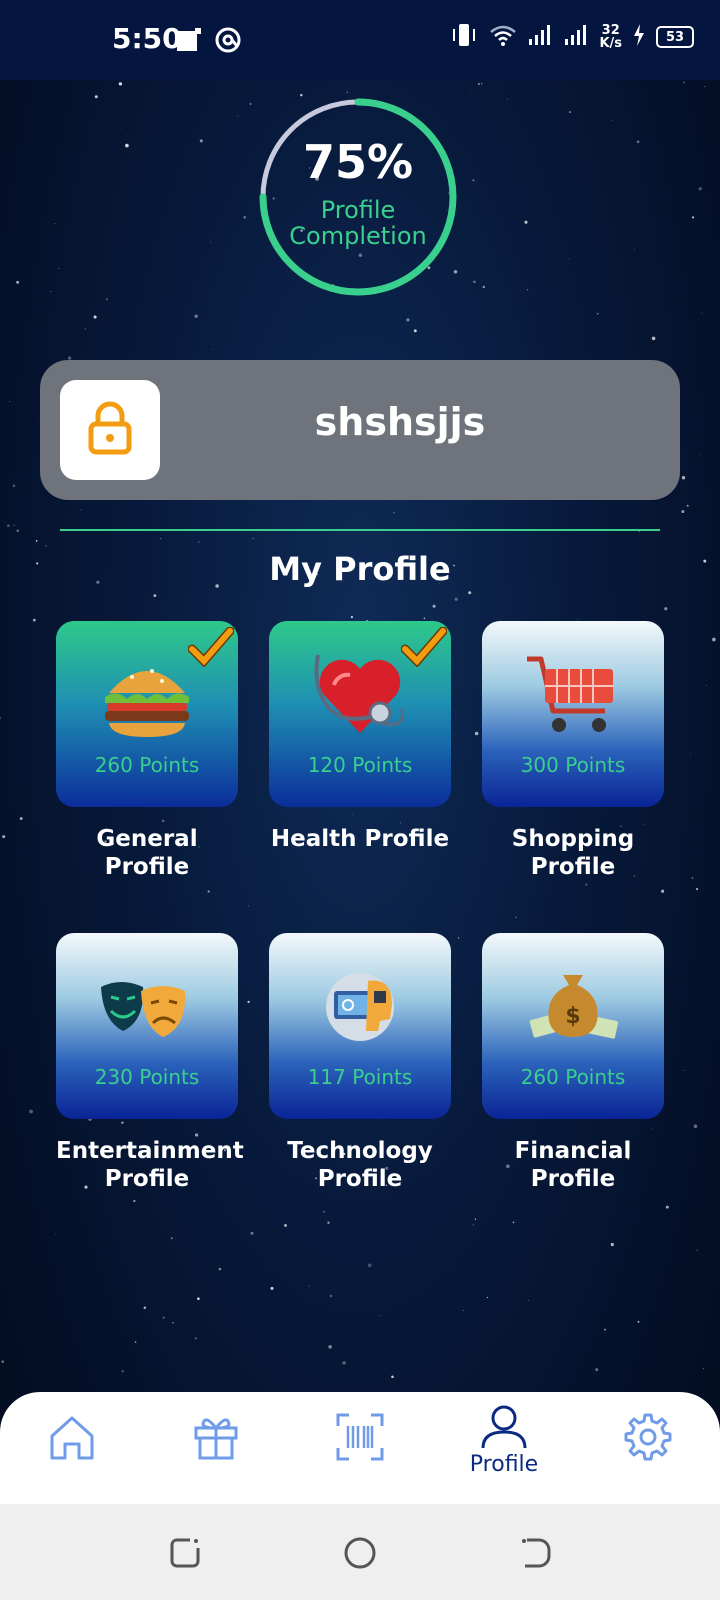 This screenshot has height=1600, width=720. I want to click on tile-card: $ 260 Points, so click(573, 1026).